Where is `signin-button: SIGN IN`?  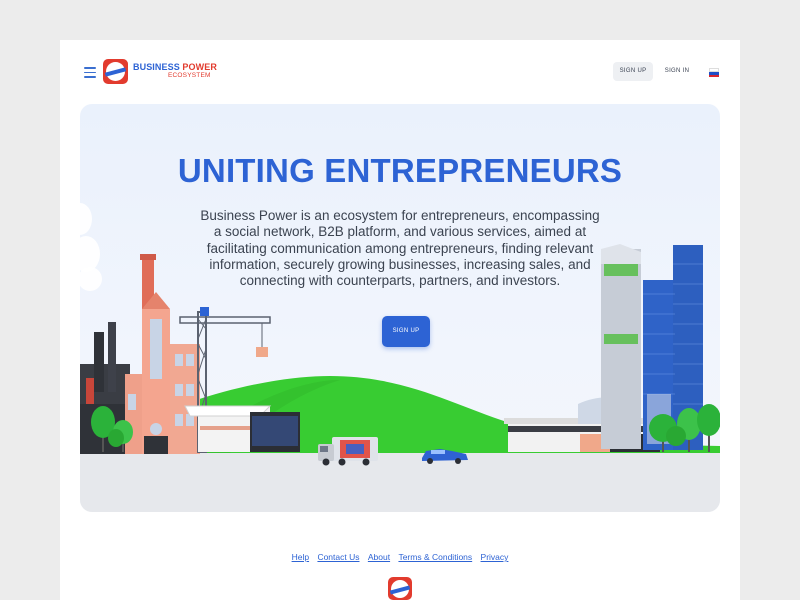 signin-button: SIGN IN is located at coordinates (677, 71).